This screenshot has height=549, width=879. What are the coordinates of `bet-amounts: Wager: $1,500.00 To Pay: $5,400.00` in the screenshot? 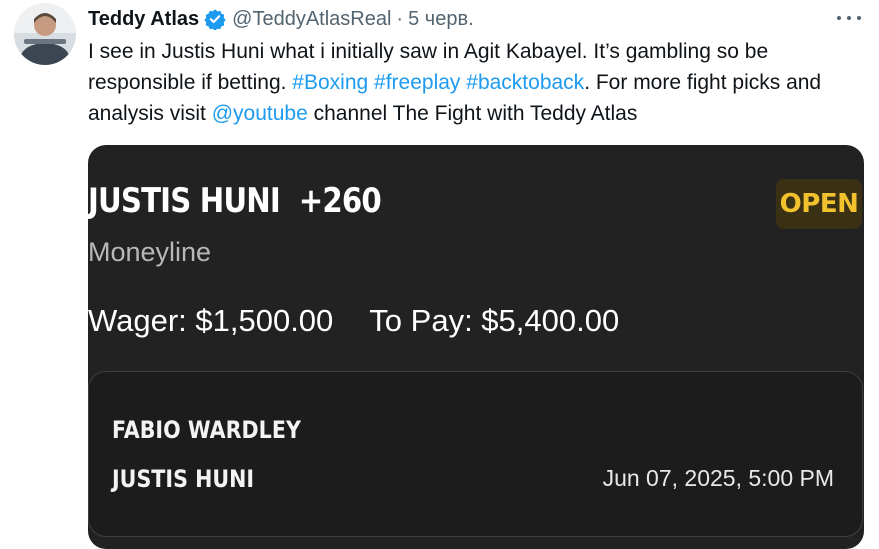 It's located at (353, 321).